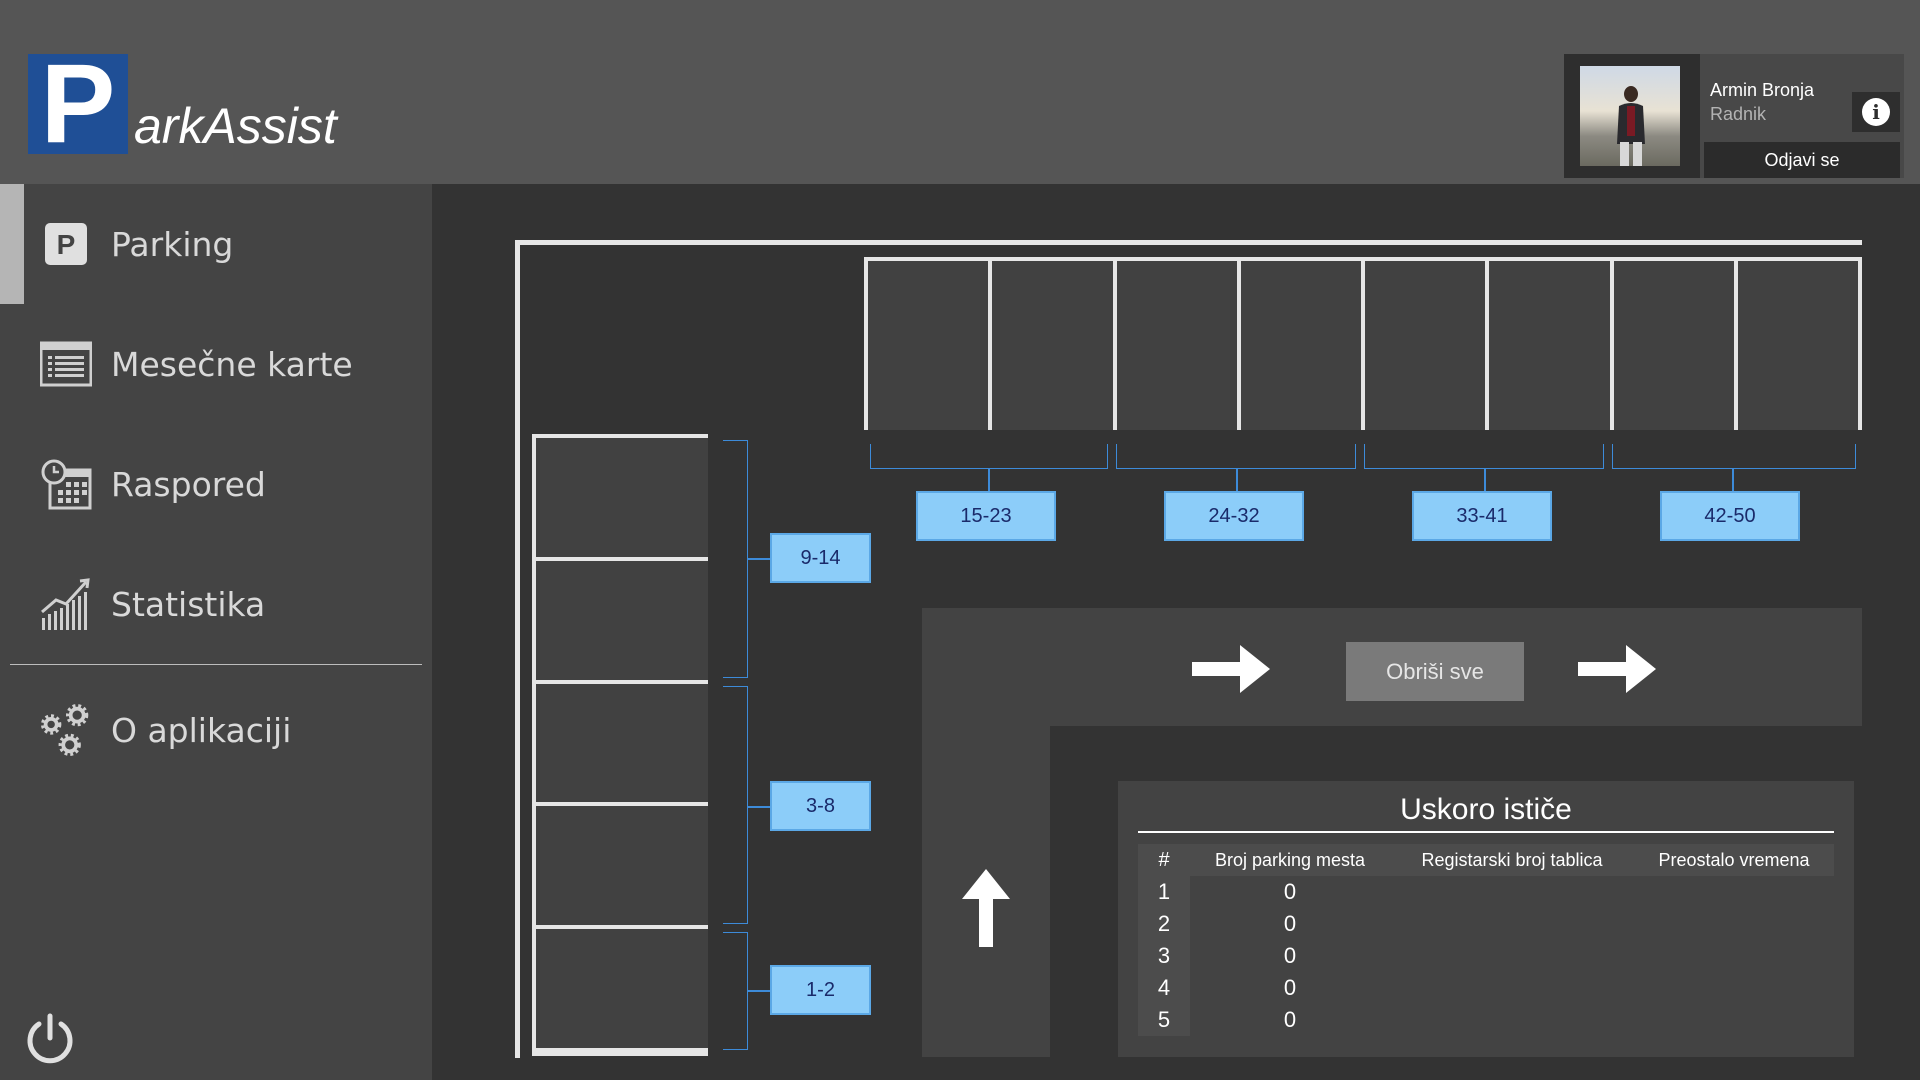 The width and height of the screenshot is (1920, 1080). I want to click on sidebar-divider, so click(216, 664).